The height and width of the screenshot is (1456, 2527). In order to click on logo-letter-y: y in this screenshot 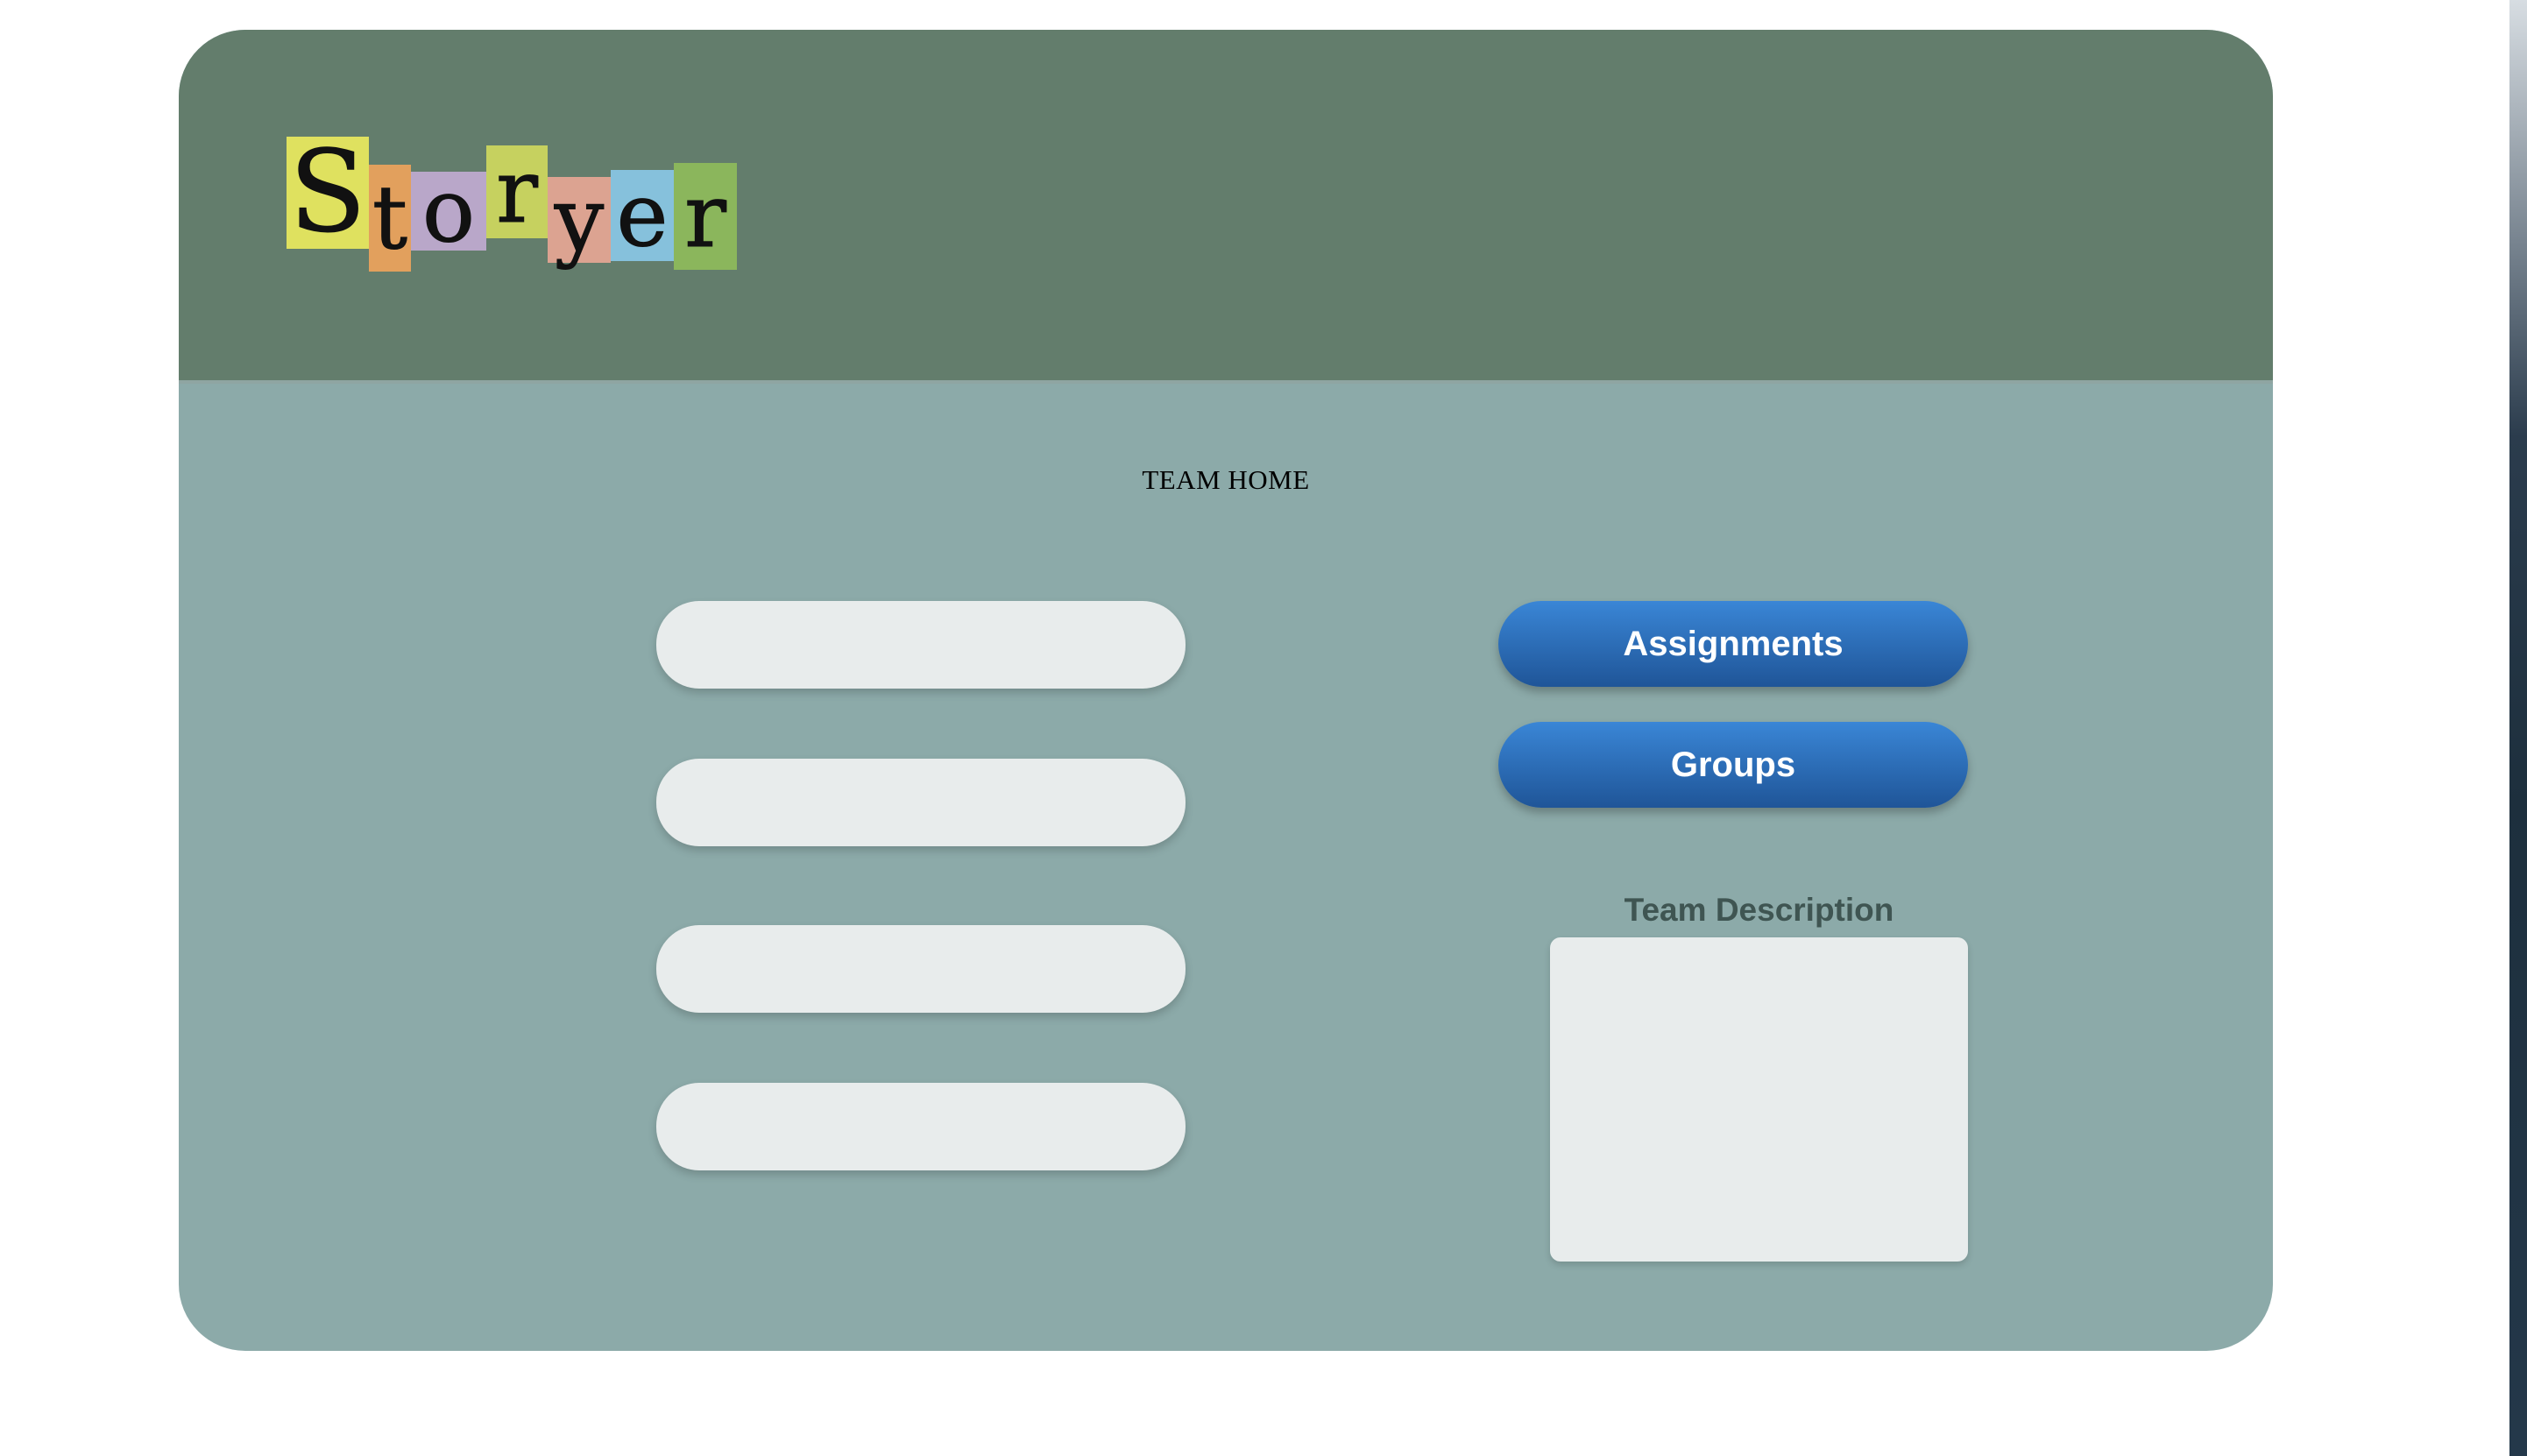, I will do `click(579, 219)`.